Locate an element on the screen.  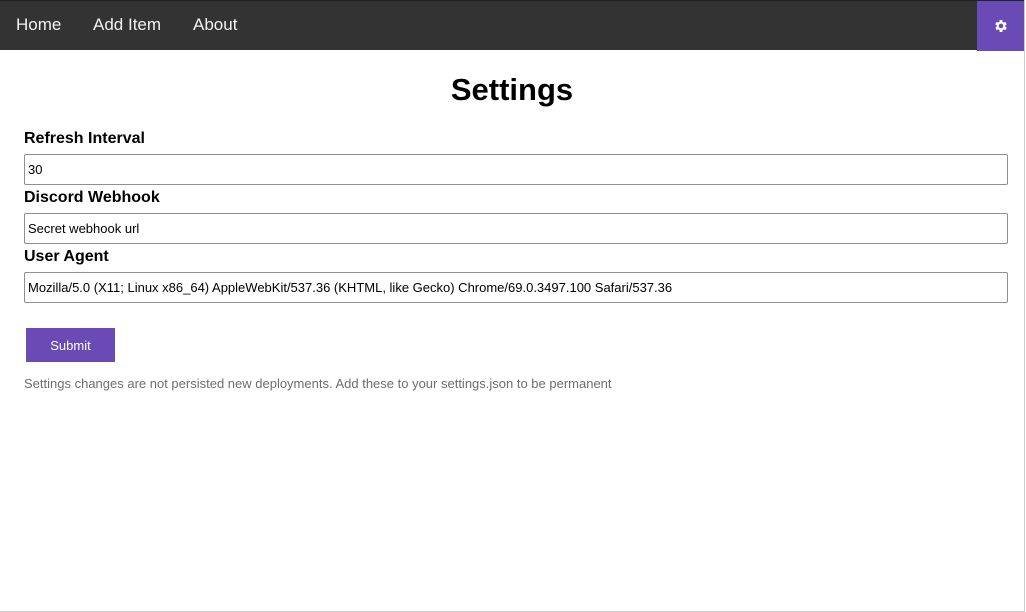
settings-button is located at coordinates (1000, 26).